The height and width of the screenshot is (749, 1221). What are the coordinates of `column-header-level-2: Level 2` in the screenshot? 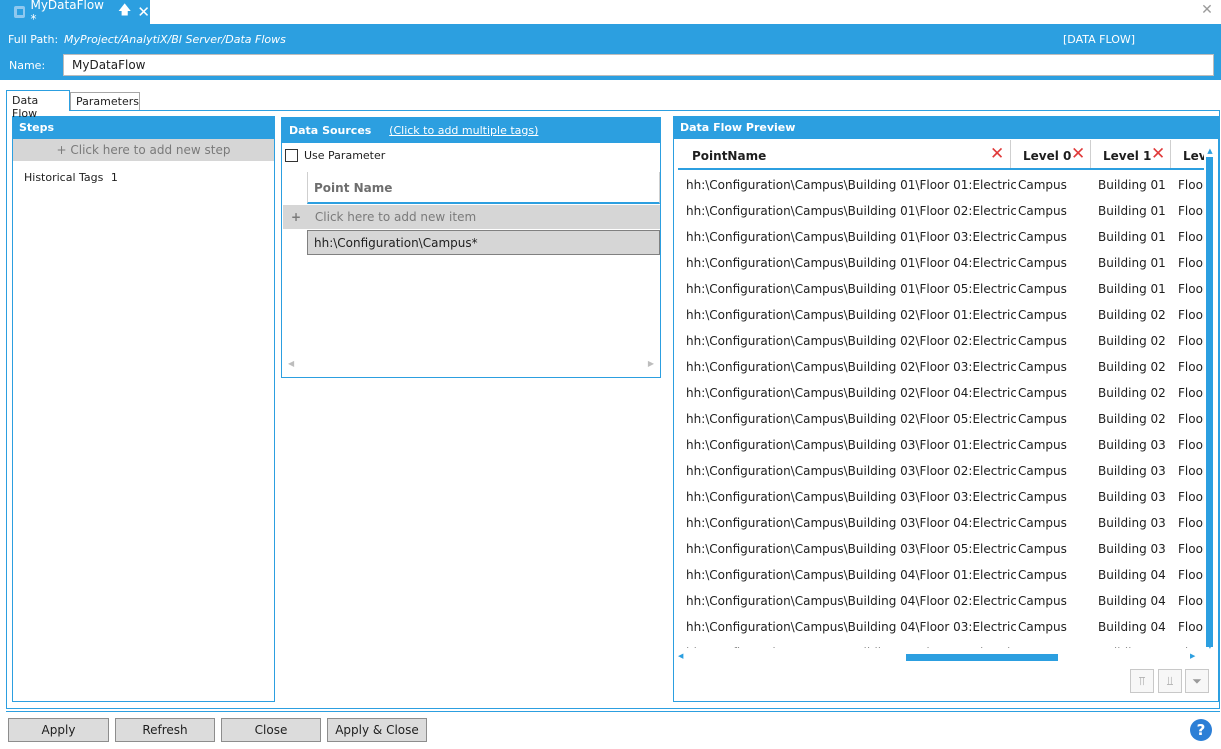 It's located at (1187, 154).